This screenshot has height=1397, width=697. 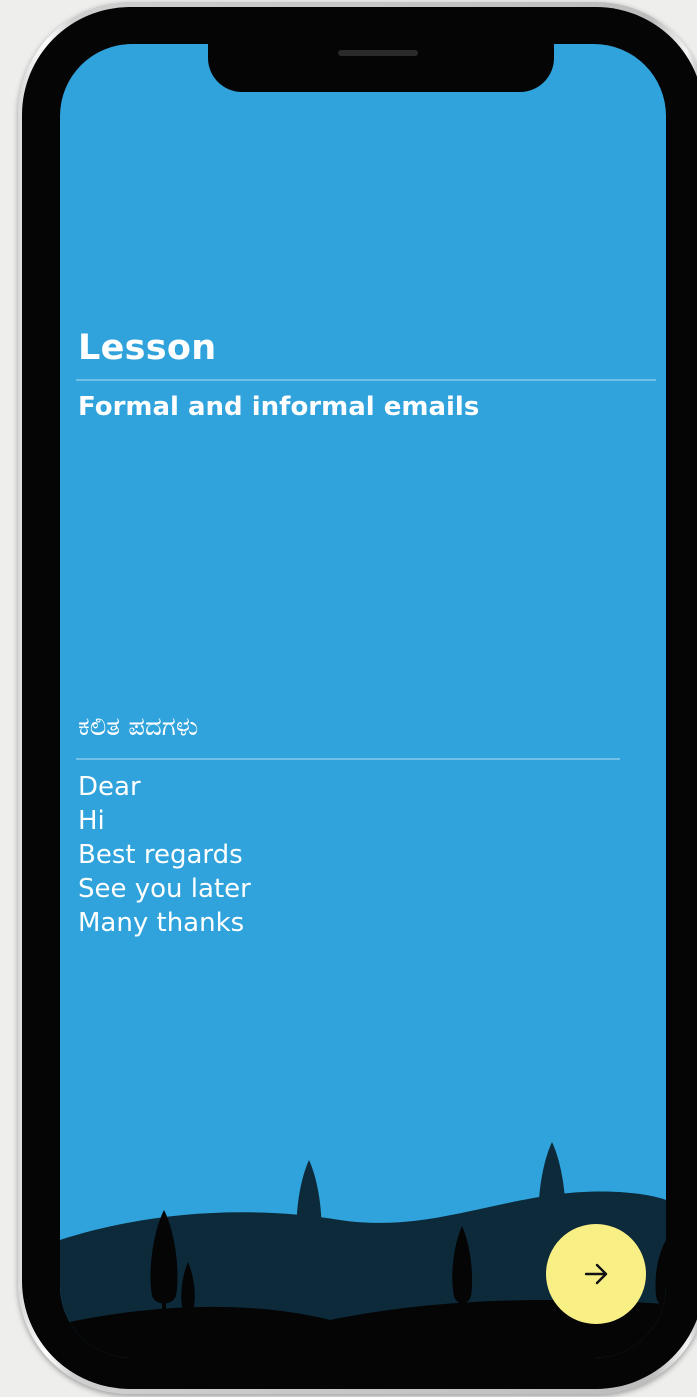 I want to click on arrow-right-icon, so click(x=596, y=1274).